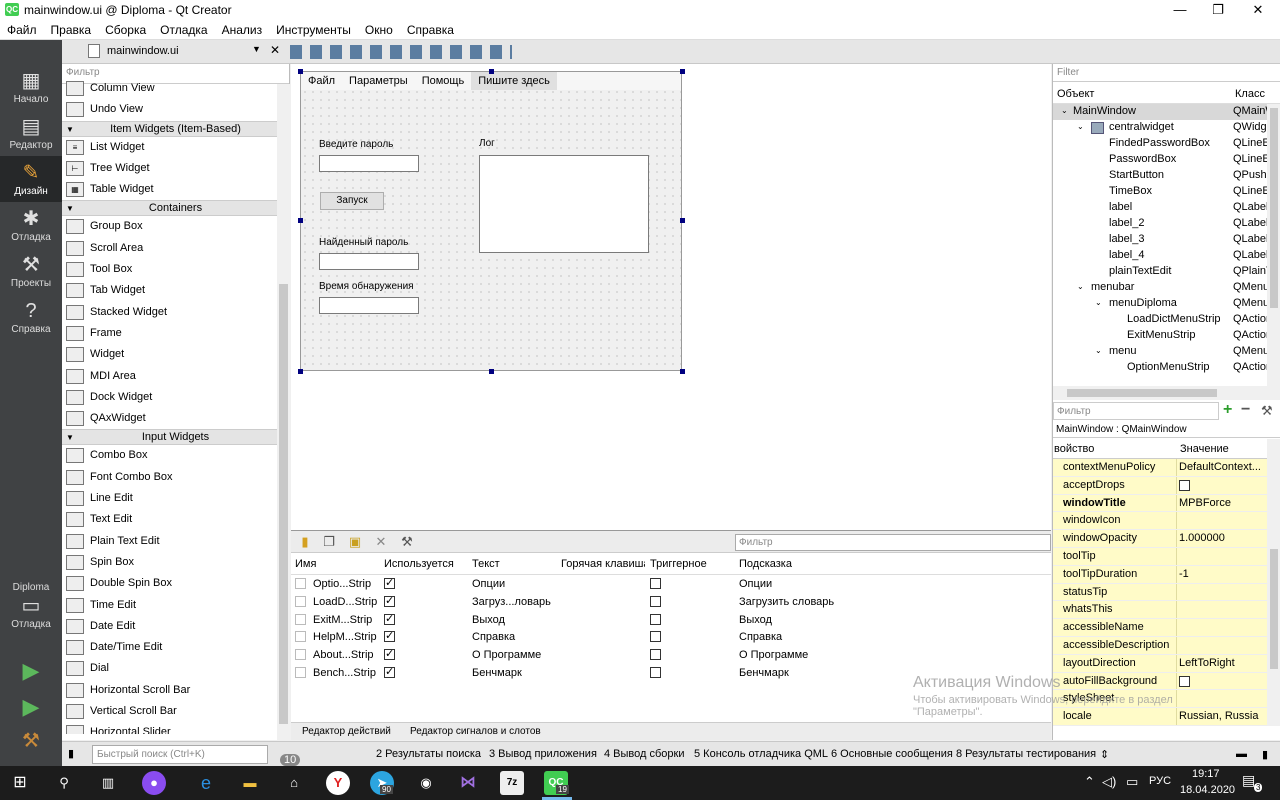 The width and height of the screenshot is (1280, 800). What do you see at coordinates (893, 542) in the screenshot?
I see `action-filter-input: Фильтр` at bounding box center [893, 542].